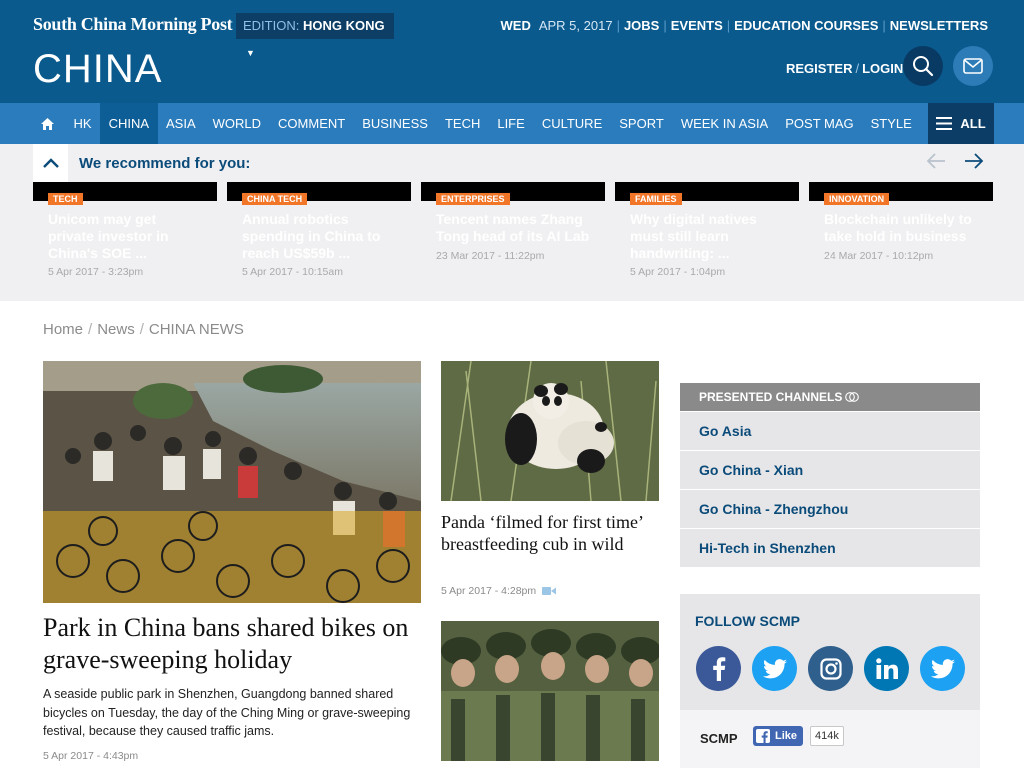  What do you see at coordinates (973, 66) in the screenshot?
I see `newsletter-button` at bounding box center [973, 66].